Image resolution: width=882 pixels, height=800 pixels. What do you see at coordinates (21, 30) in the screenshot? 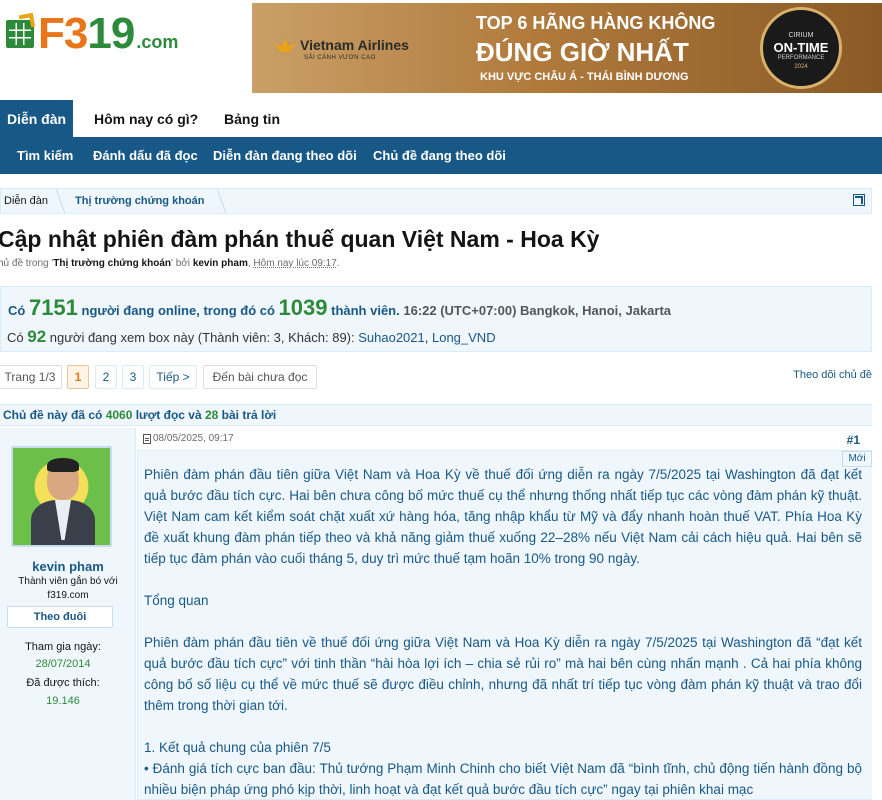
I see `logo-chart-icon` at bounding box center [21, 30].